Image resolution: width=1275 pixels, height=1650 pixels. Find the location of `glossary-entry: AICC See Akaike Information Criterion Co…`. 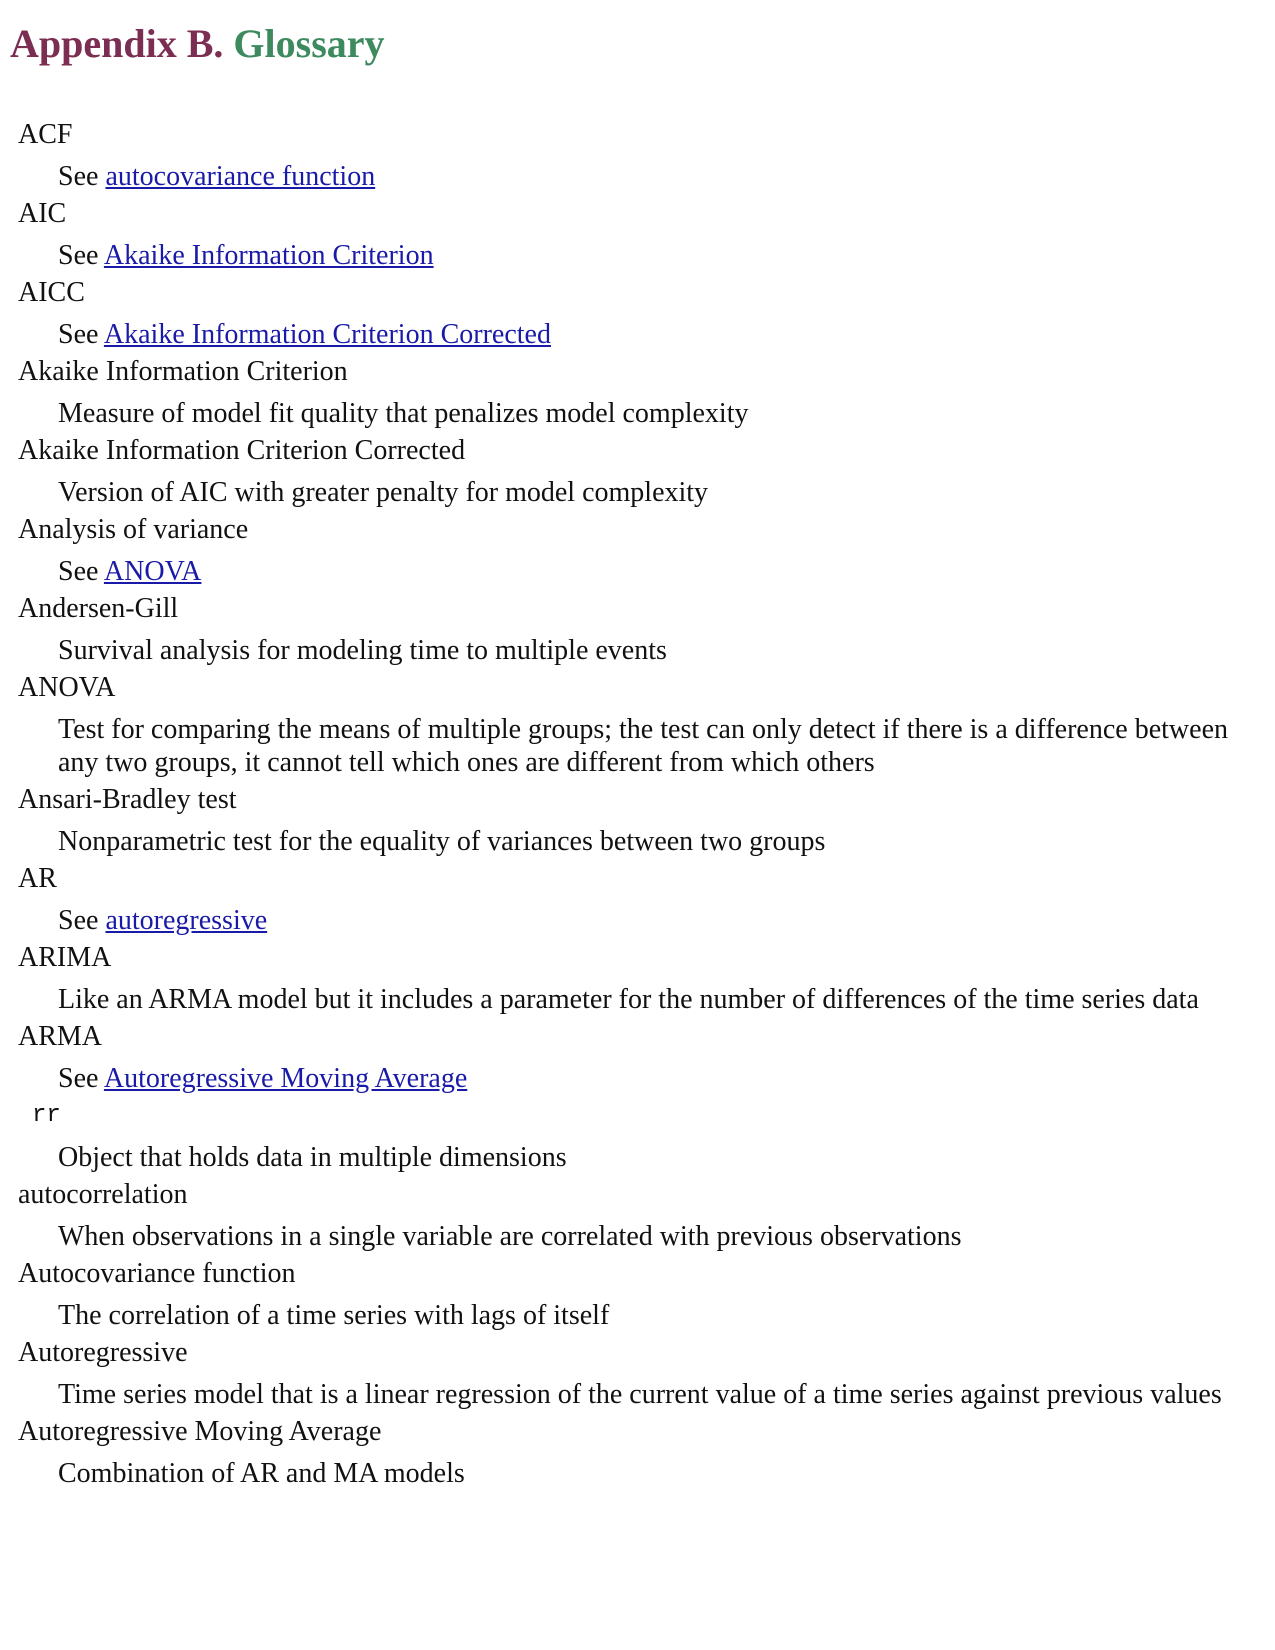

glossary-entry: AICC See Akaike Information Criterion Co… is located at coordinates (640, 315).